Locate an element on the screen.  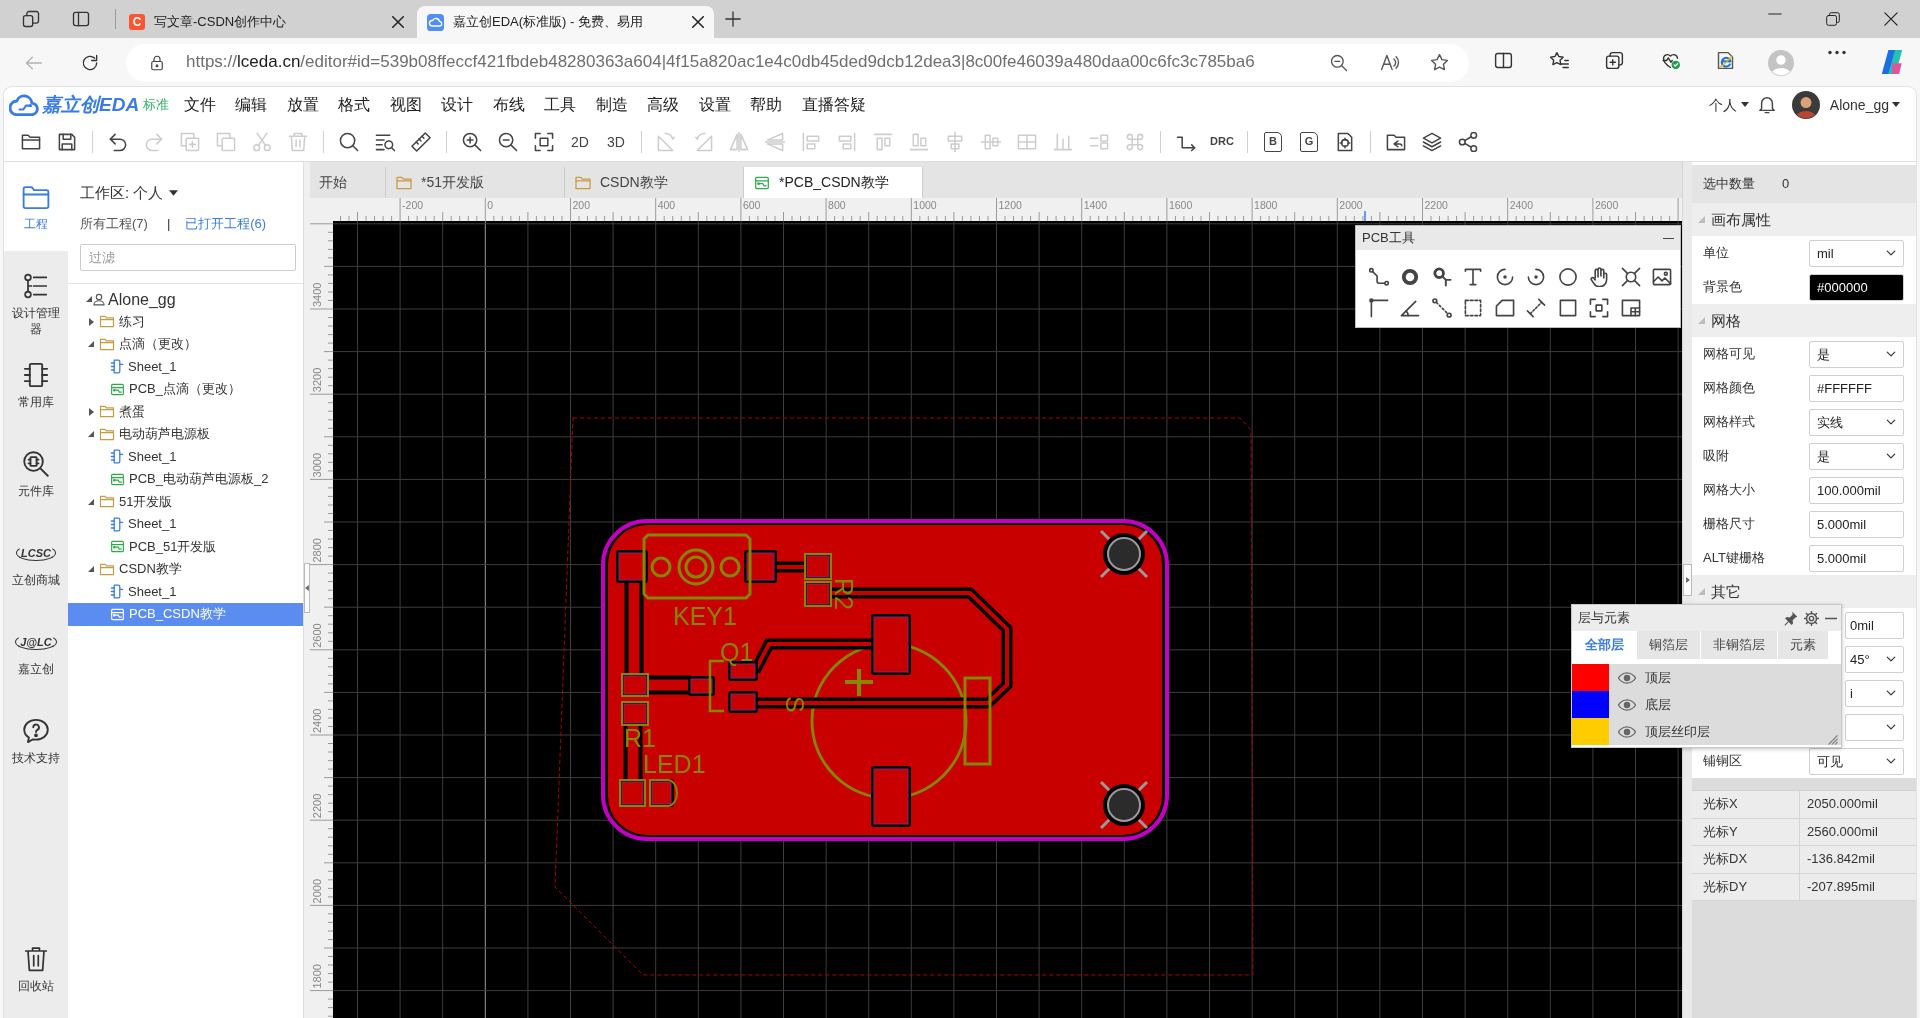
letter-file-button: G is located at coordinates (1309, 142).